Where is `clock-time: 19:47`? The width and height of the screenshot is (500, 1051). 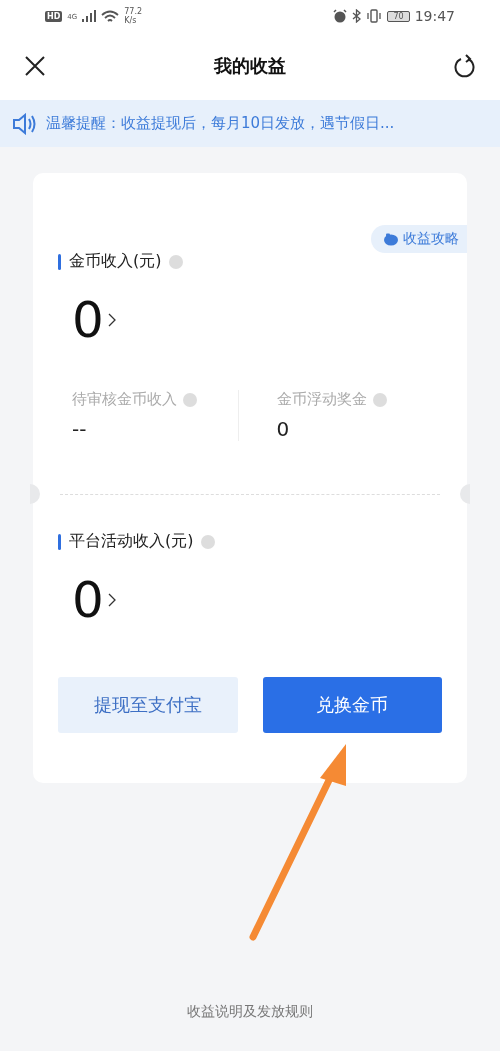 clock-time: 19:47 is located at coordinates (434, 16).